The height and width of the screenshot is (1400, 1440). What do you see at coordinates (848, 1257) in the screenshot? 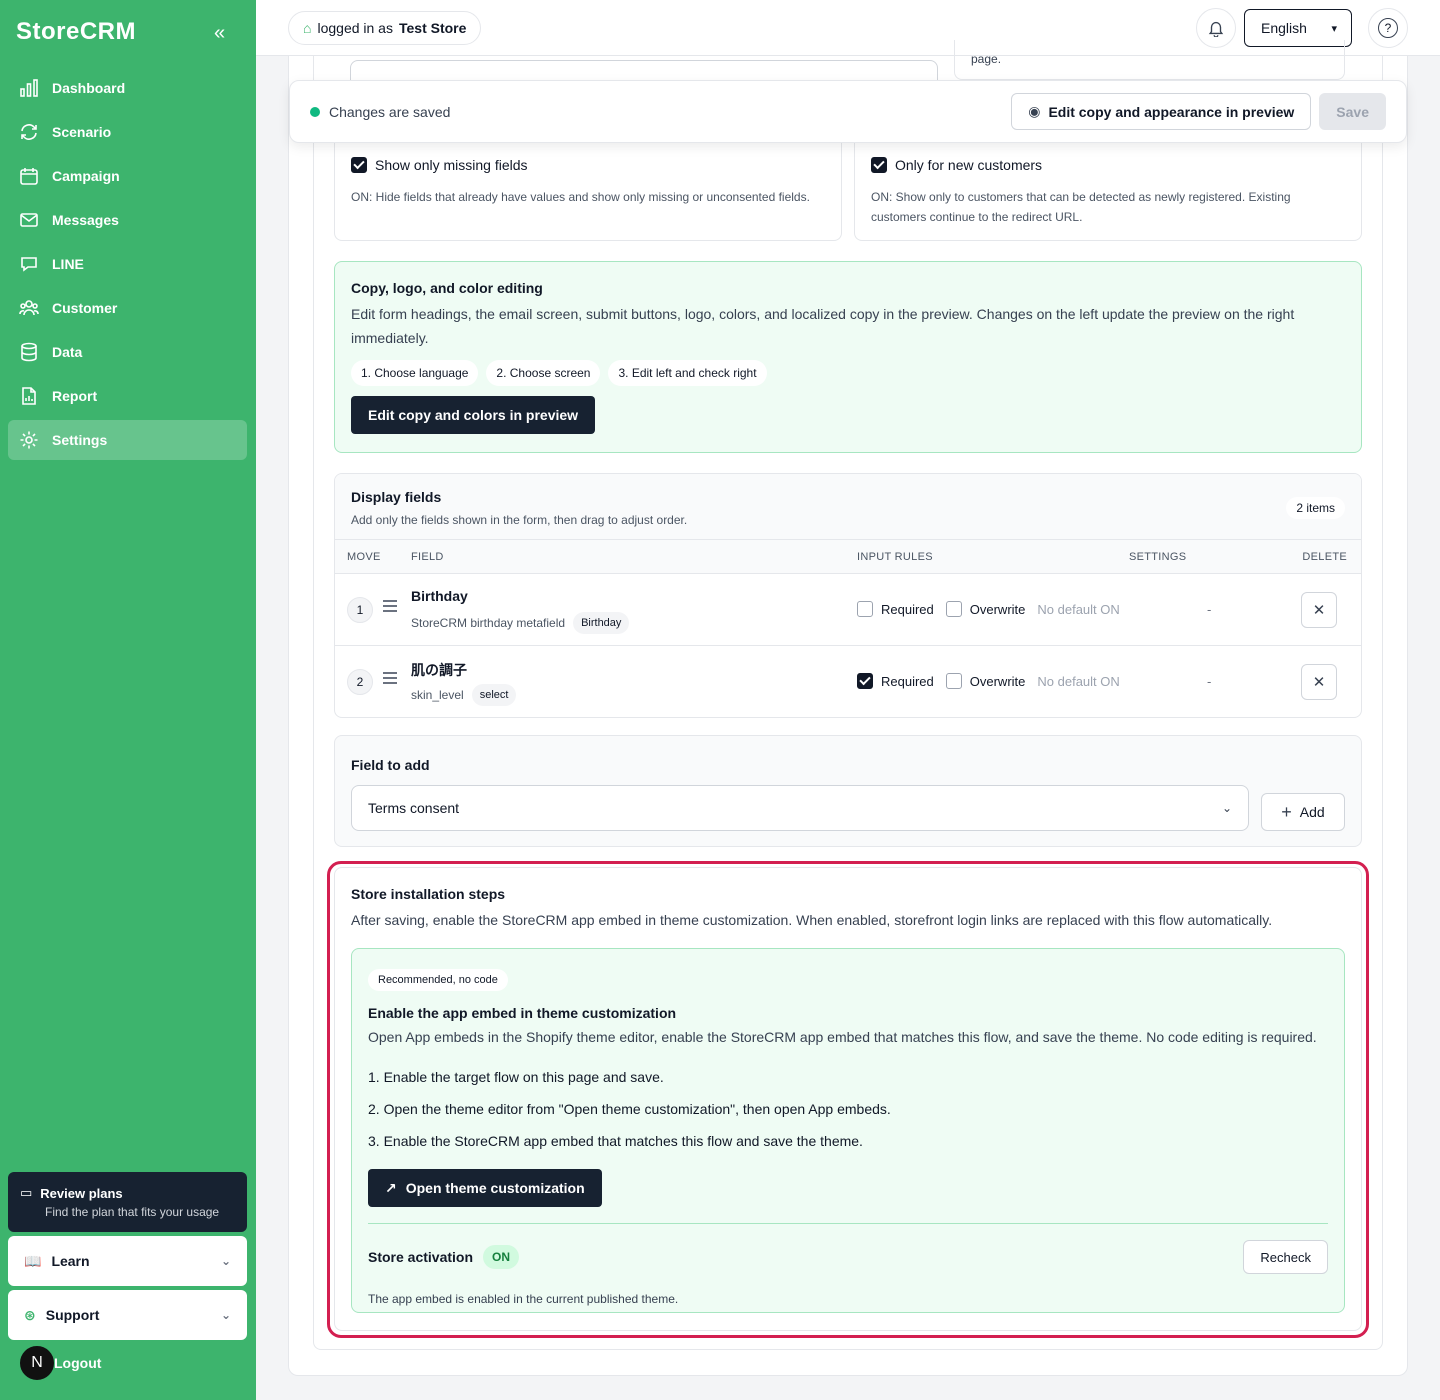
I see `store-activation-row: Store activation ON Recheck` at bounding box center [848, 1257].